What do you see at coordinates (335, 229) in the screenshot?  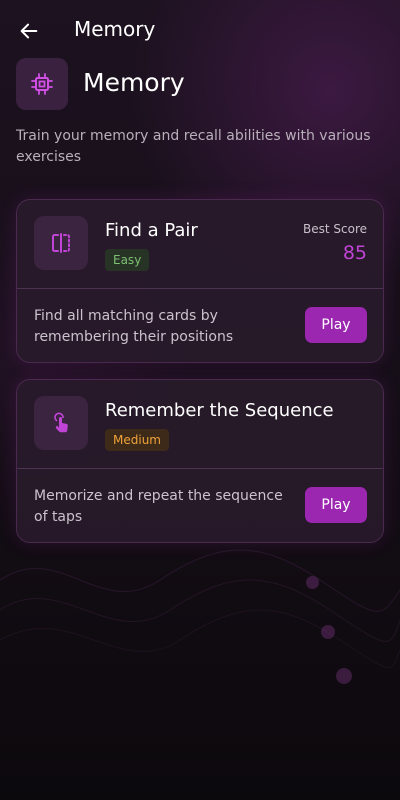 I see `best-score-label: Best Score` at bounding box center [335, 229].